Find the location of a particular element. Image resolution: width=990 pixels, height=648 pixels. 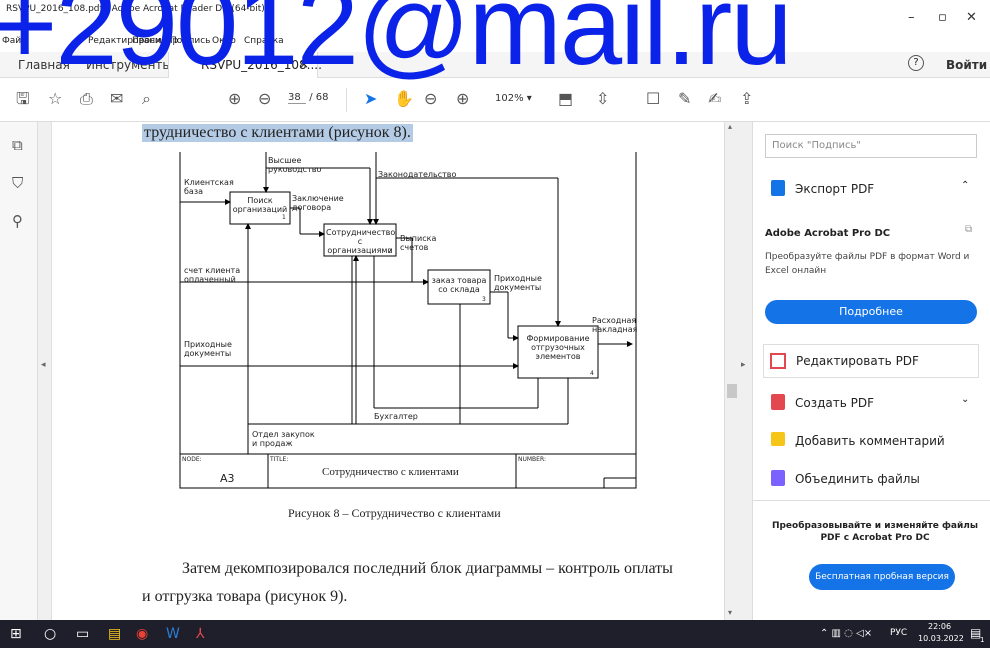

share-icon: ⇪ is located at coordinates (746, 99).